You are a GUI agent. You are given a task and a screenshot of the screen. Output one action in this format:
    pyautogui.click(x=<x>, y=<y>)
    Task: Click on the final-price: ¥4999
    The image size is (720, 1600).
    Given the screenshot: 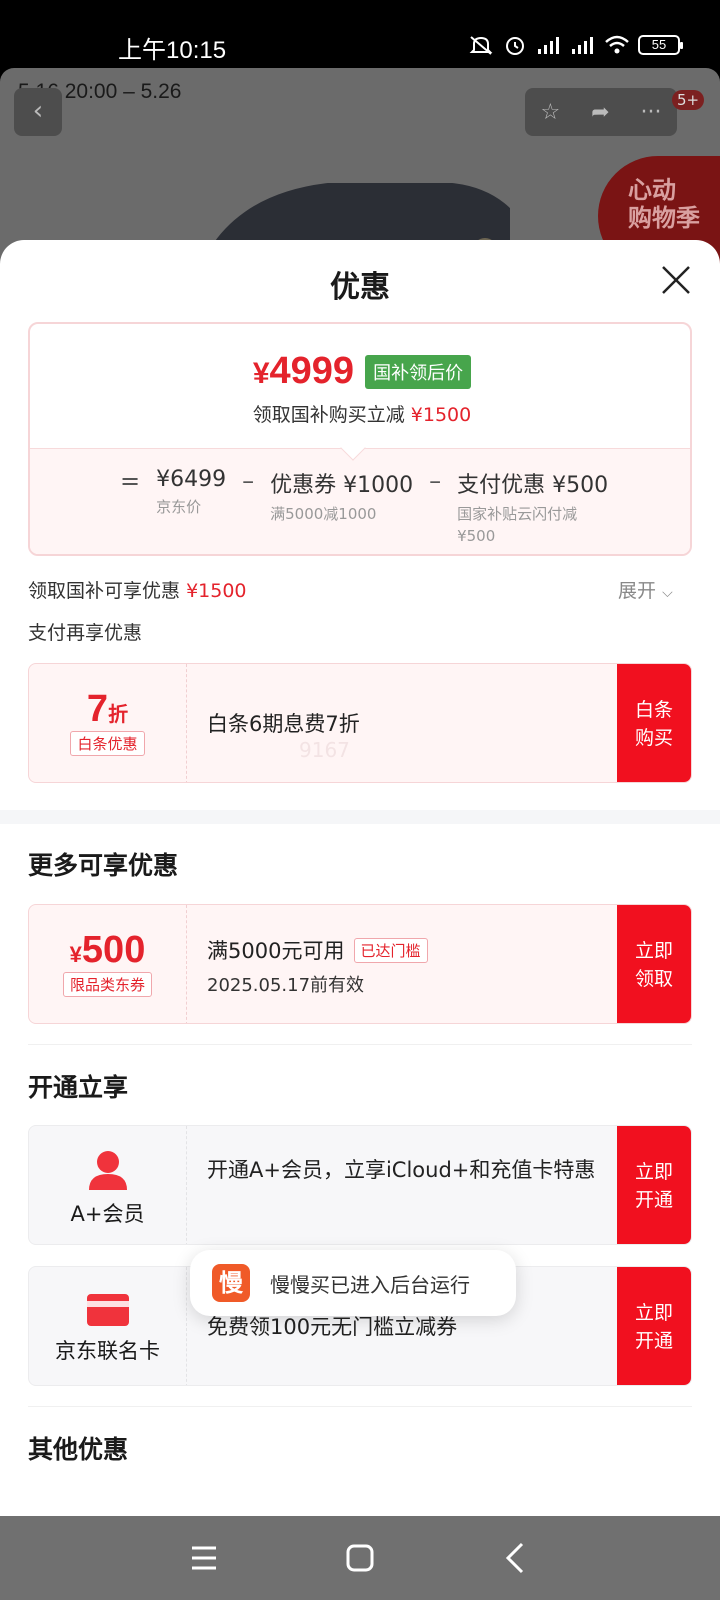 What is the action you would take?
    pyautogui.click(x=303, y=371)
    